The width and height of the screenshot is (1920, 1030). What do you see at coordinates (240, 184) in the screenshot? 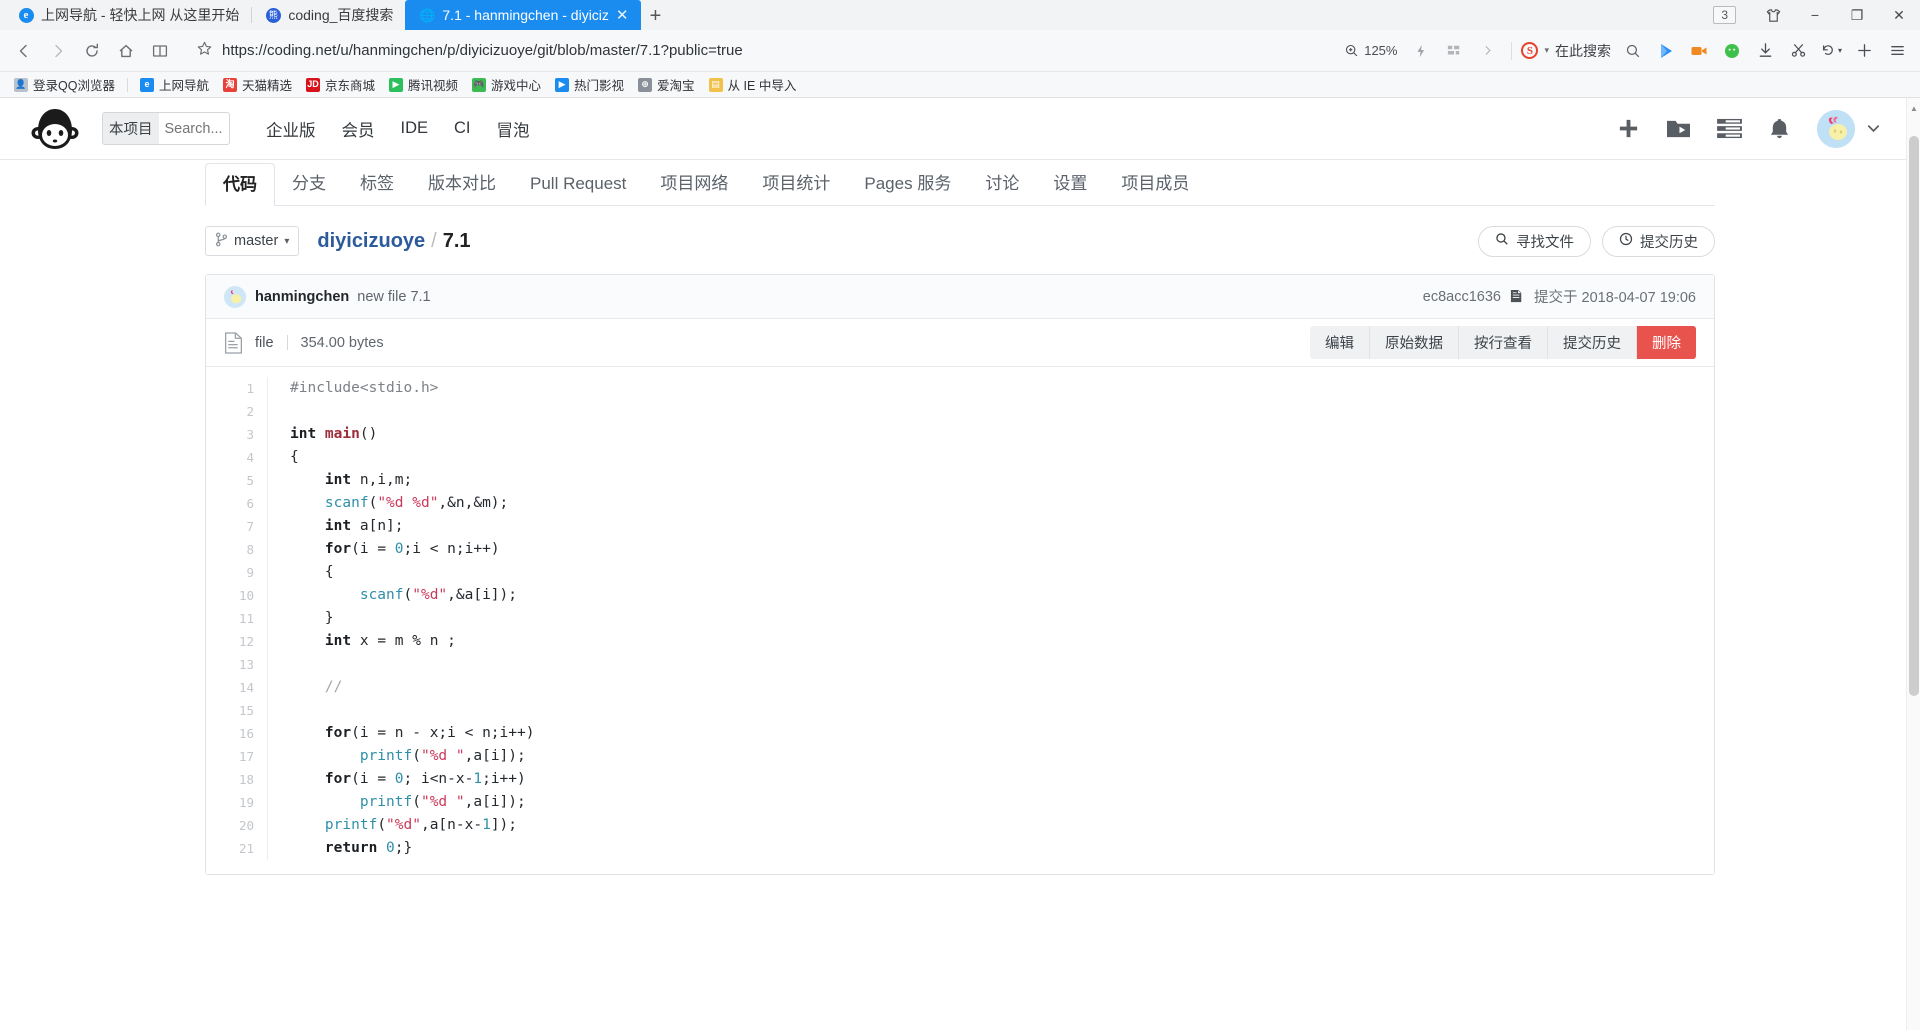
I see `project-tab-active: 代码` at bounding box center [240, 184].